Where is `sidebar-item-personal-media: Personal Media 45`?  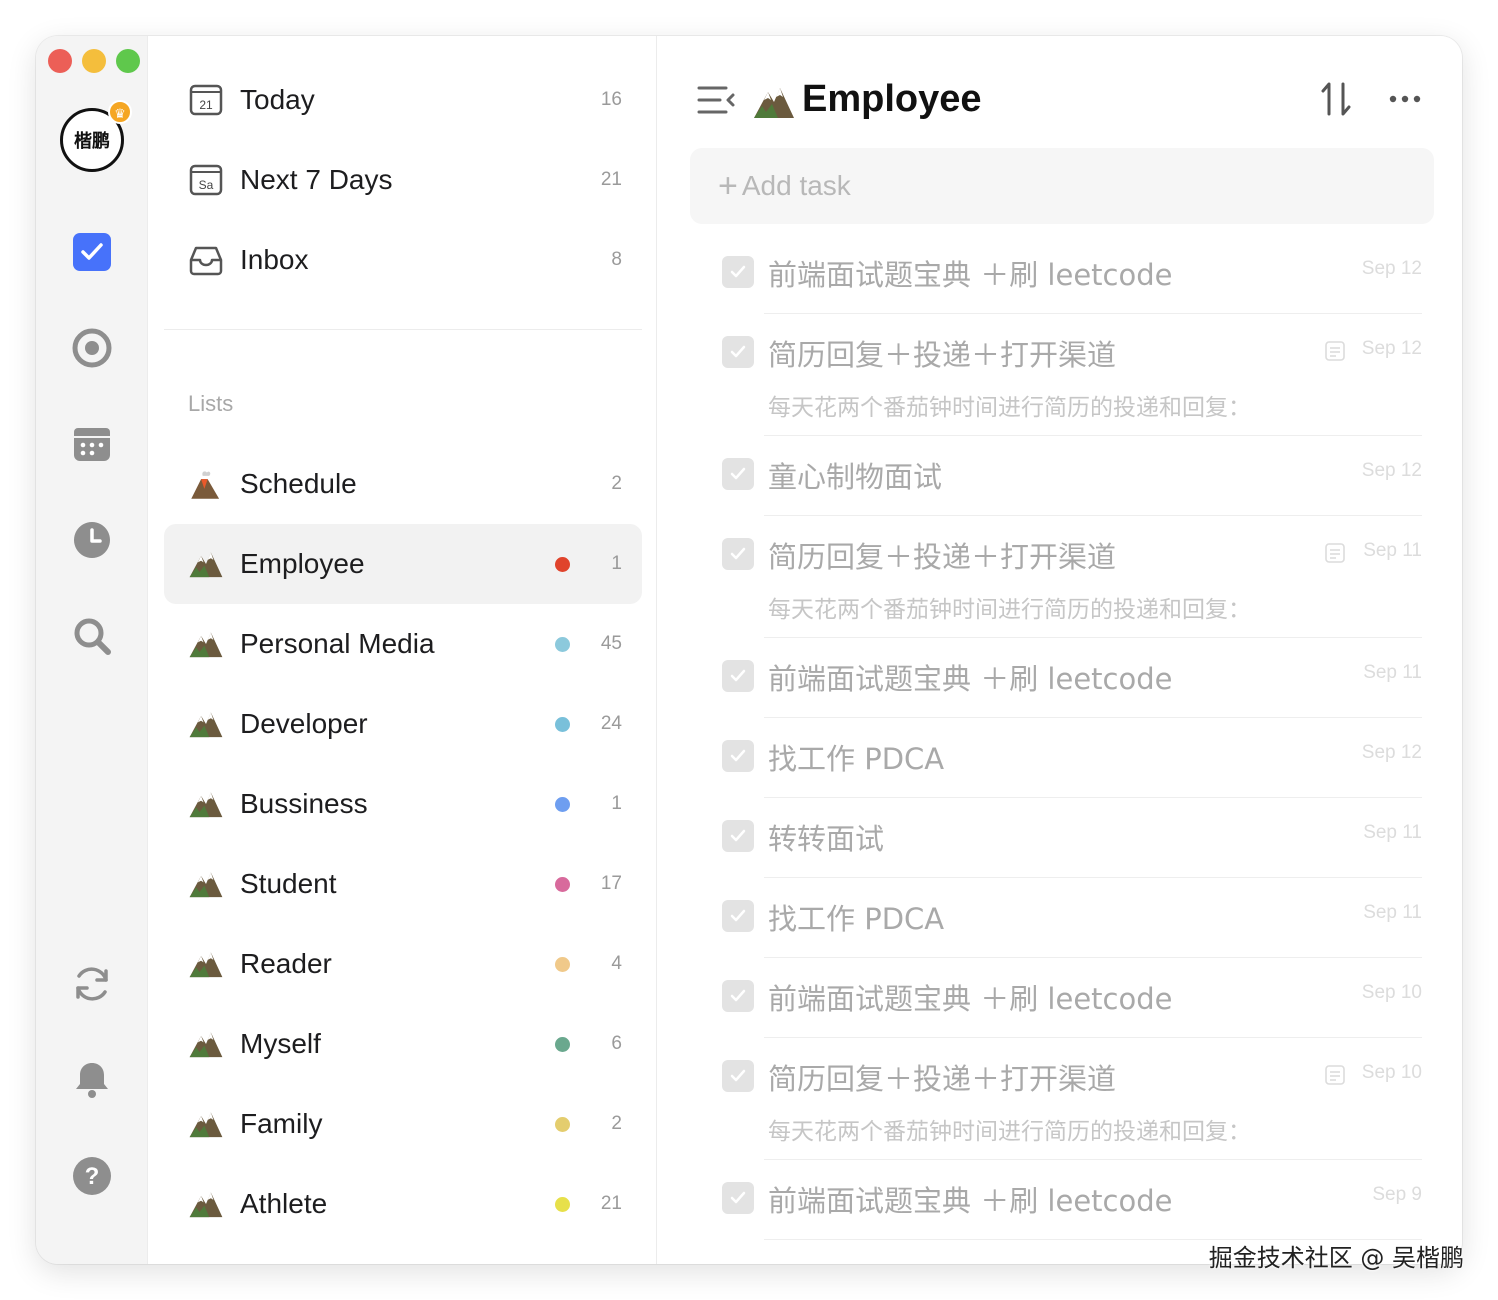
sidebar-item-personal-media: Personal Media 45 is located at coordinates (403, 644).